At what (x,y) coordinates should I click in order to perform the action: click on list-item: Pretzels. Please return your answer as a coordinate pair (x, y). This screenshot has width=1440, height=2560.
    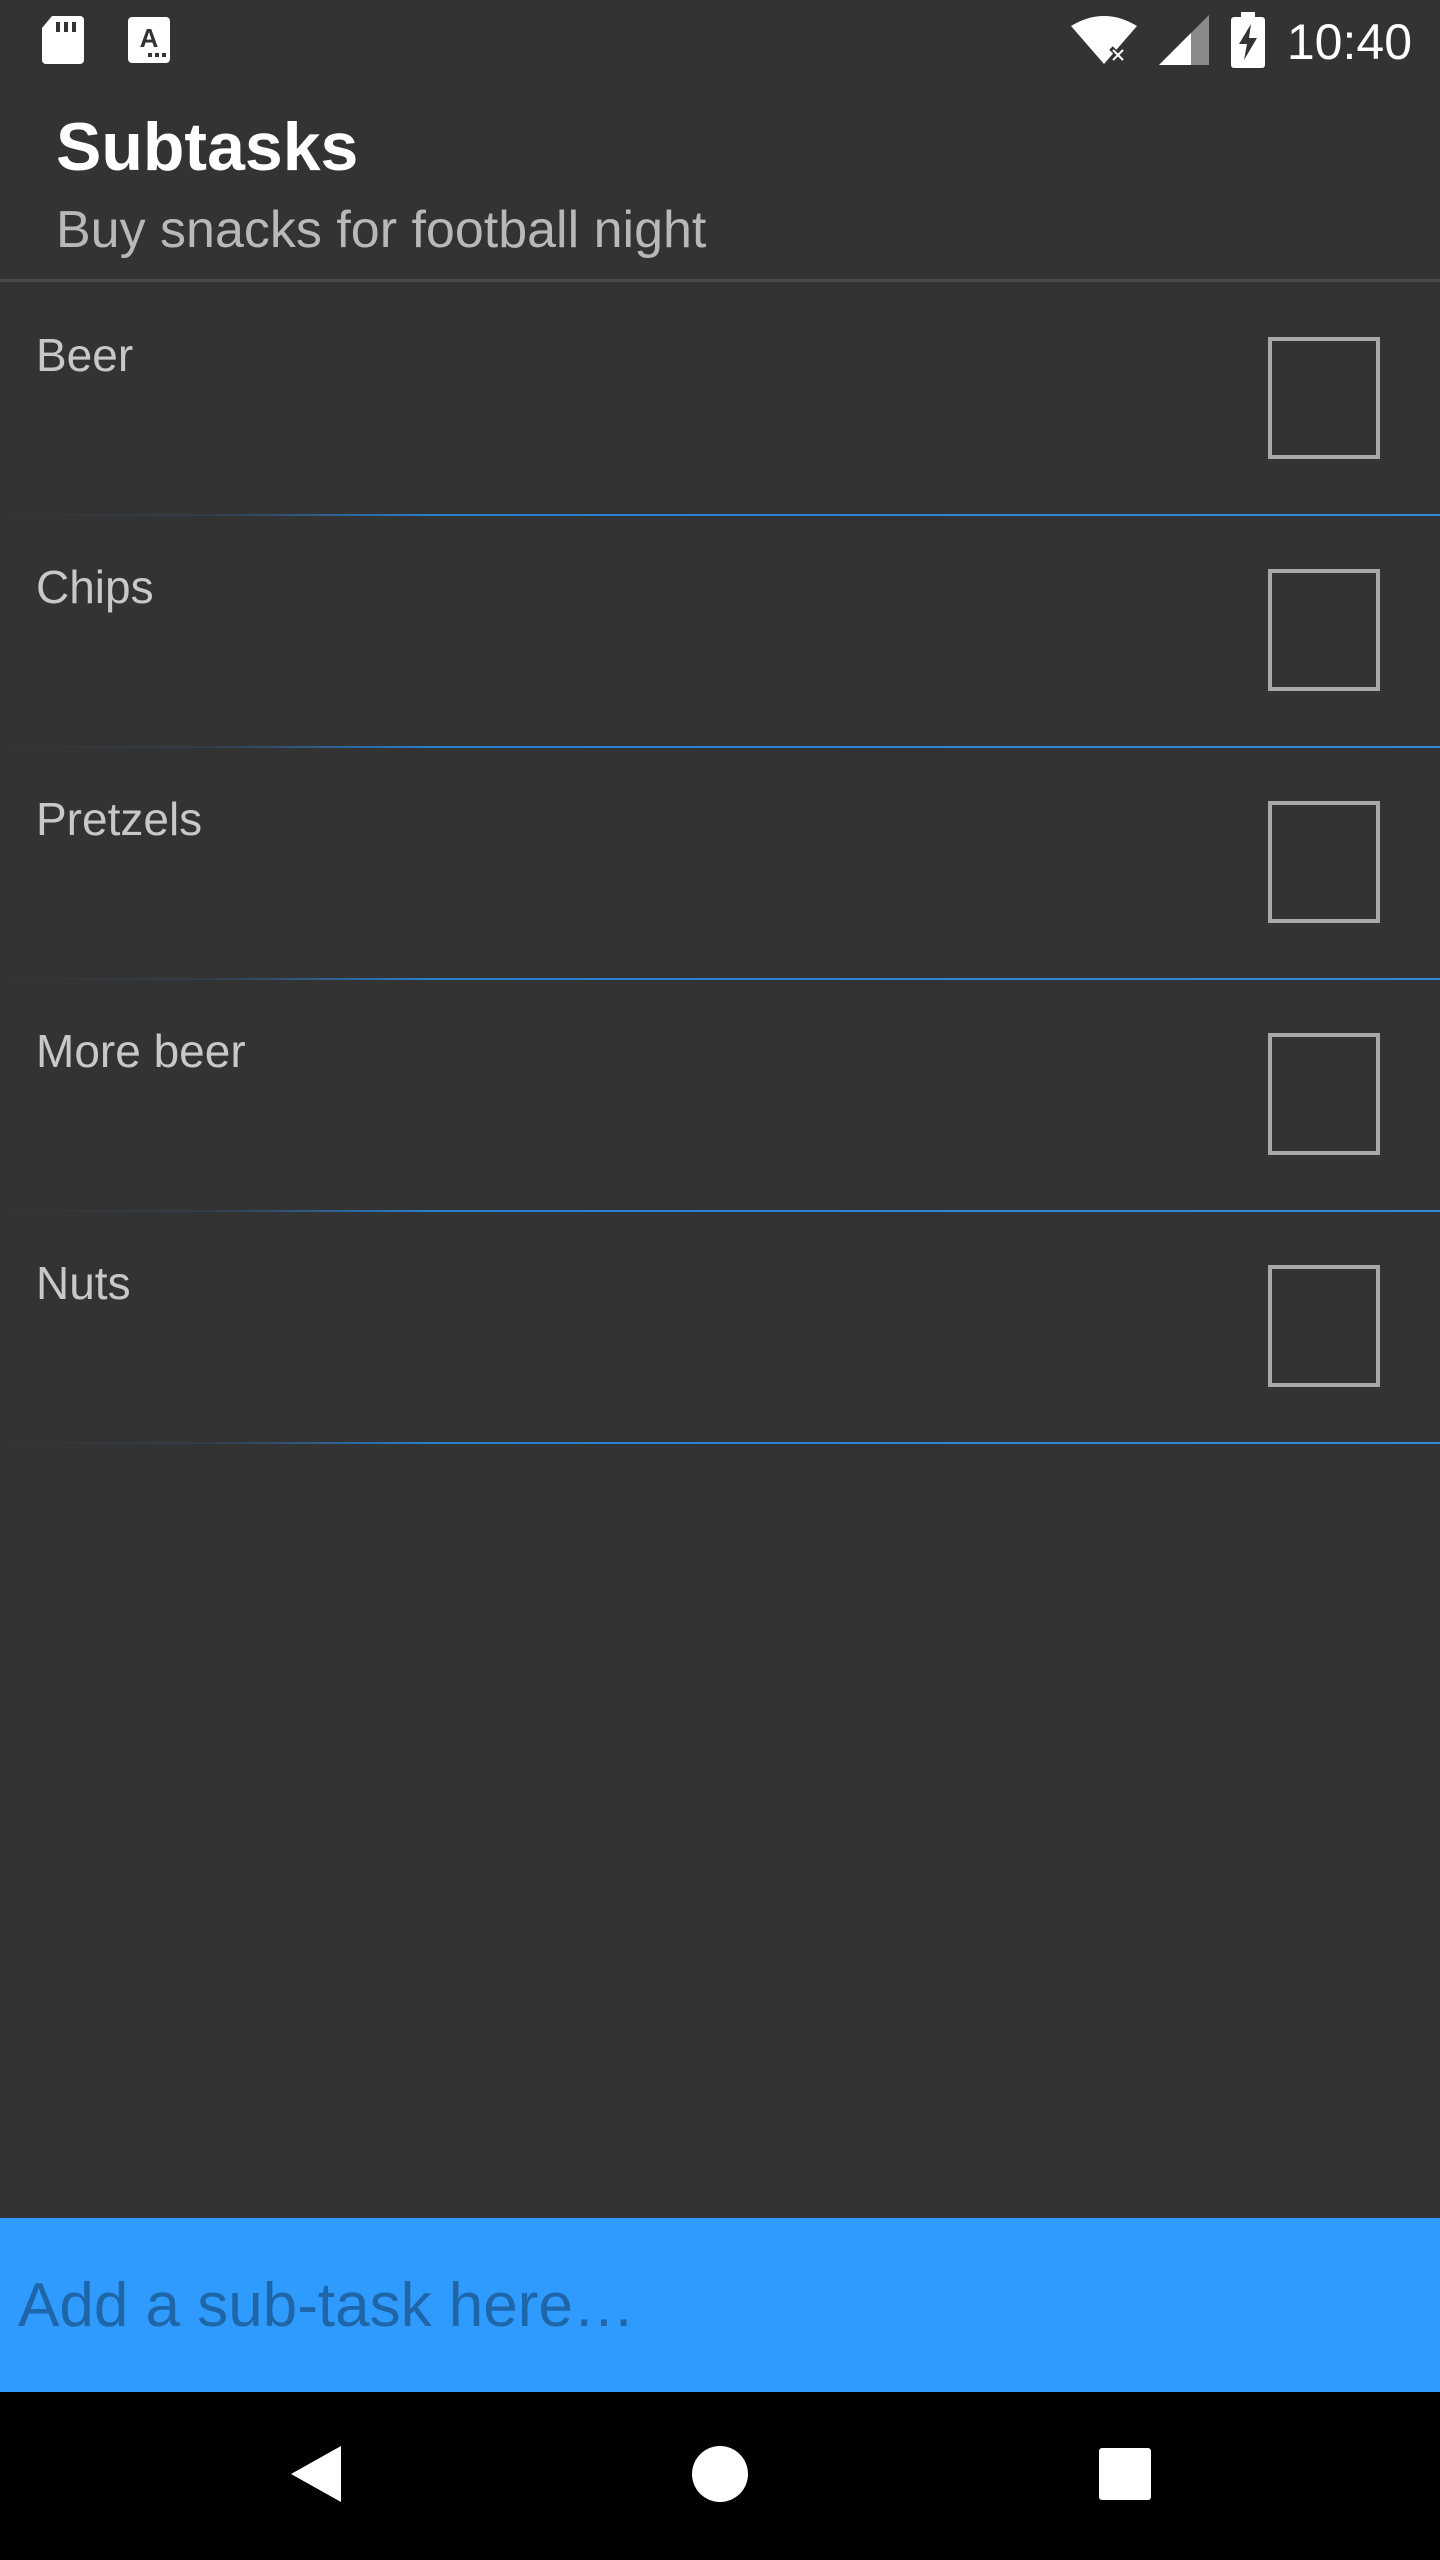
    Looking at the image, I should click on (720, 864).